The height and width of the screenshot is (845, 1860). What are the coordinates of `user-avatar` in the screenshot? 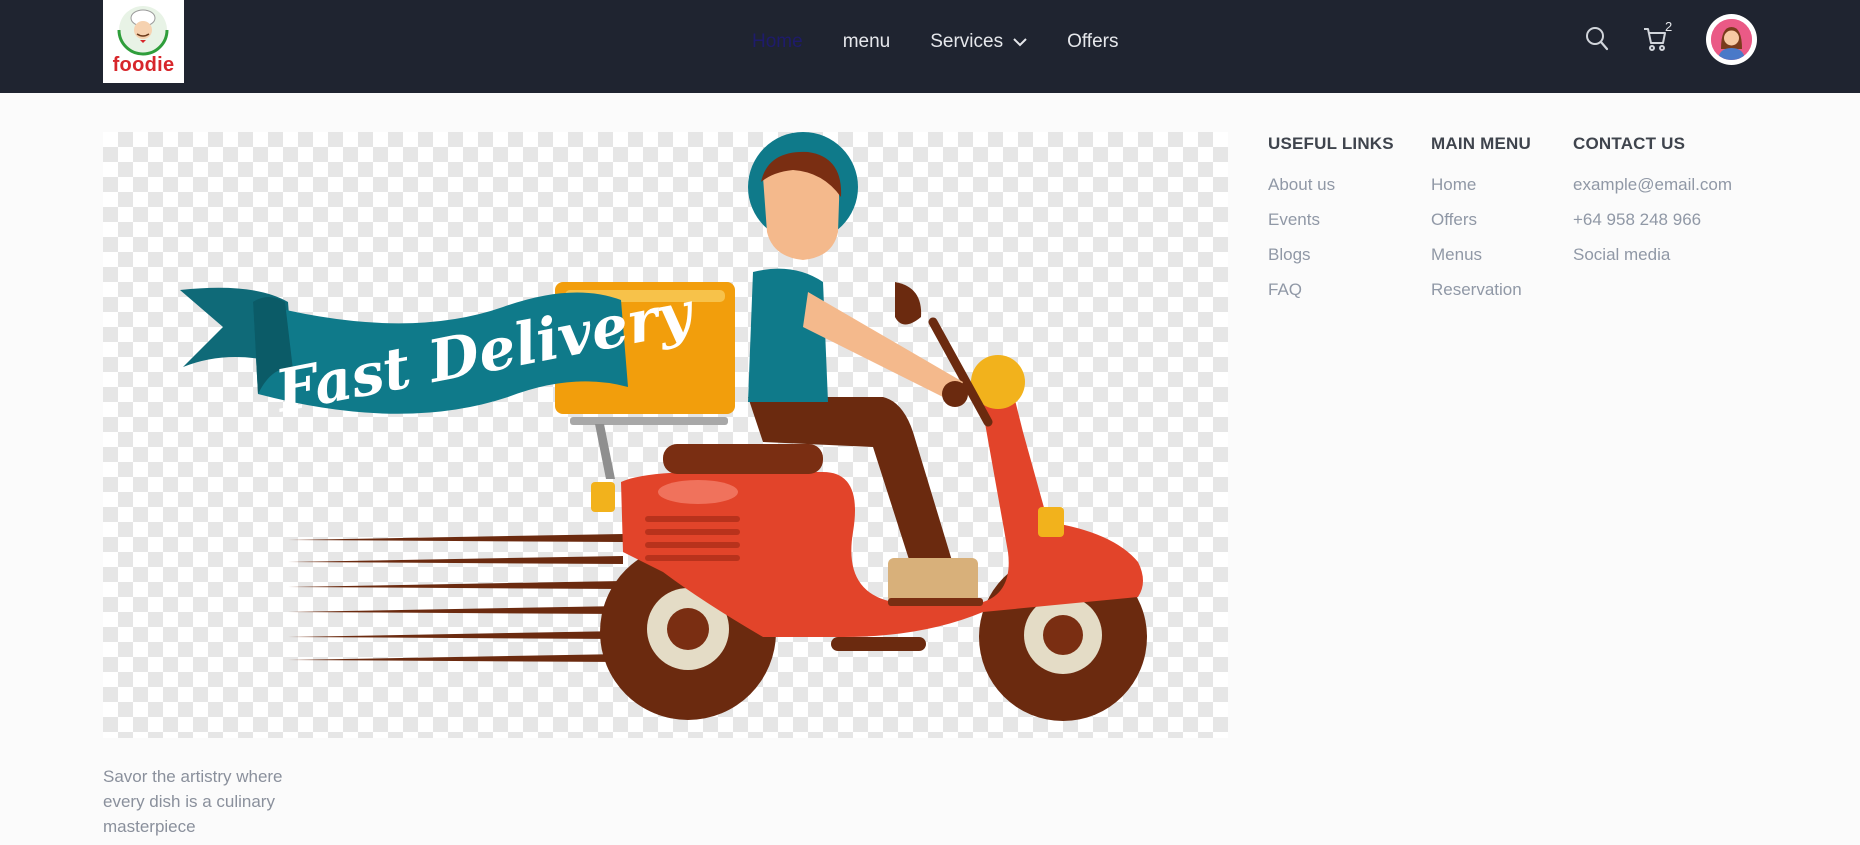 It's located at (1731, 39).